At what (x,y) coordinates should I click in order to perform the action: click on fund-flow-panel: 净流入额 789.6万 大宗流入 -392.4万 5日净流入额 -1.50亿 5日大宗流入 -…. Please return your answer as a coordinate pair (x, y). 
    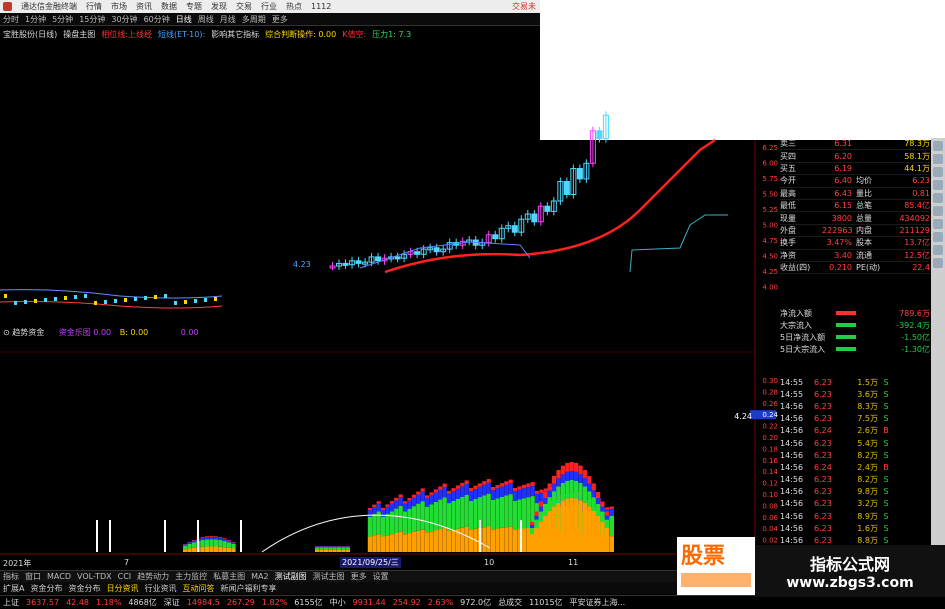
    Looking at the image, I should click on (855, 331).